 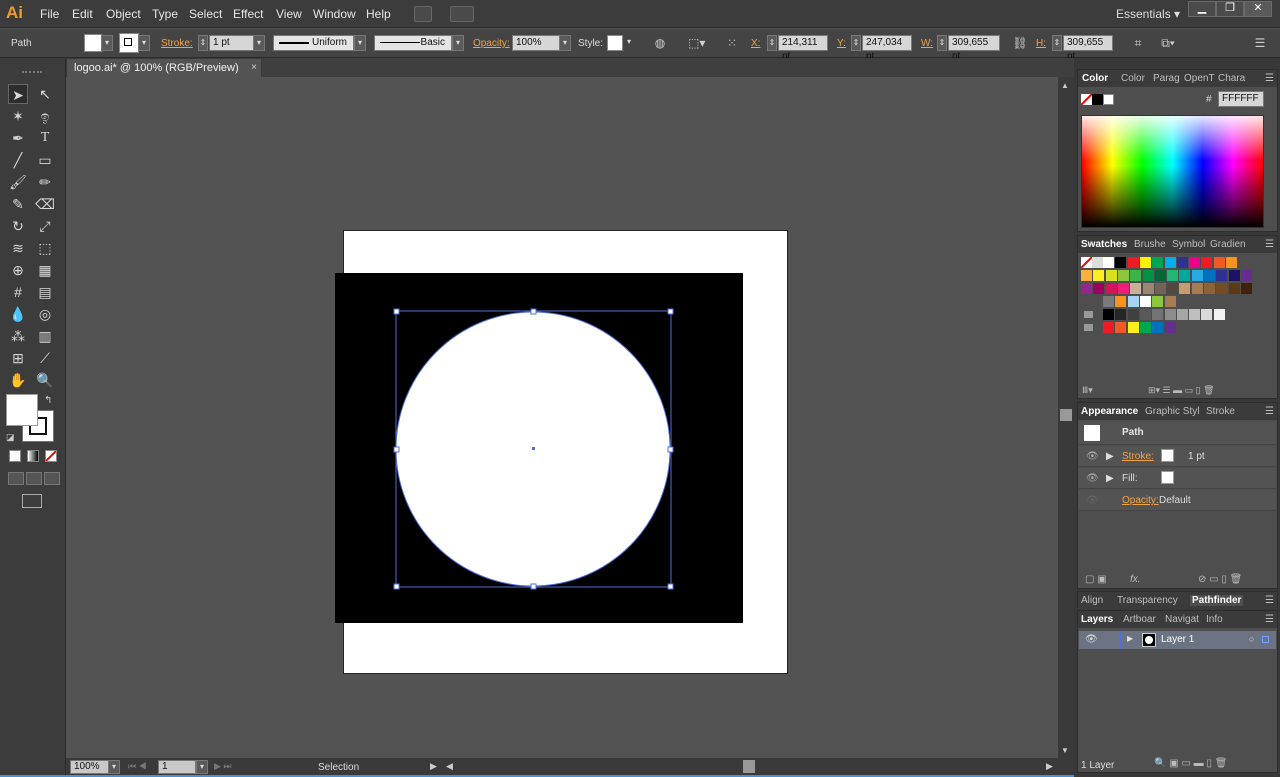 I want to click on zoom-tool-icon: 🔍, so click(x=45, y=380).